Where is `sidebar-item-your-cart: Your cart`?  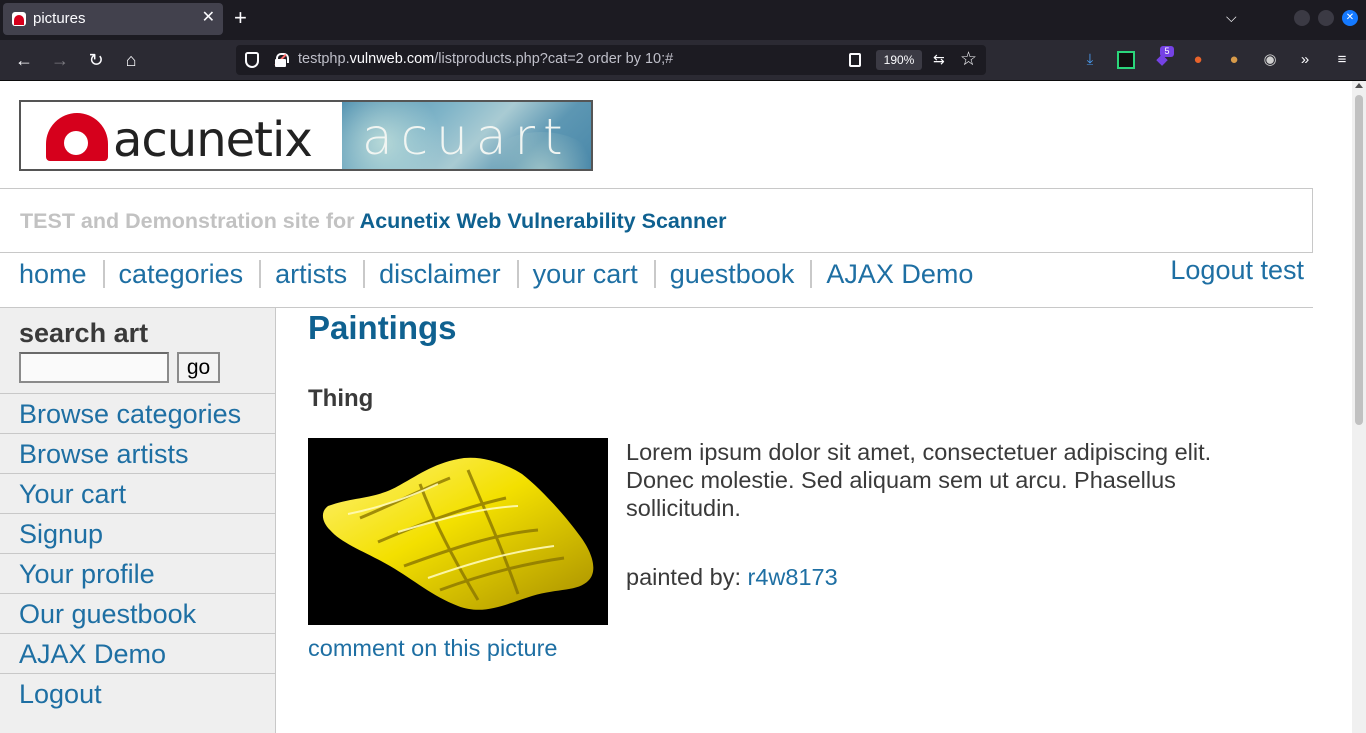 sidebar-item-your-cart: Your cart is located at coordinates (137, 493).